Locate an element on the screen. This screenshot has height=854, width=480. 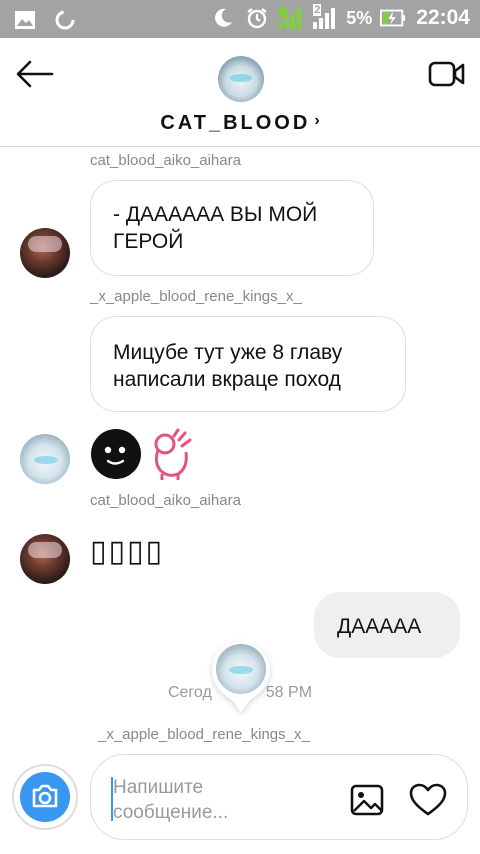
seen-avatar is located at coordinates (241, 669).